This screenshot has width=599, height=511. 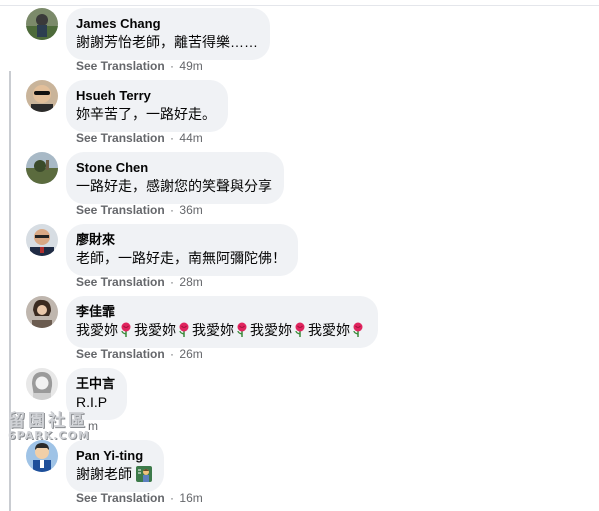 I want to click on comment-bubble: Pan Yi-ting 謝謝老師, so click(x=115, y=466).